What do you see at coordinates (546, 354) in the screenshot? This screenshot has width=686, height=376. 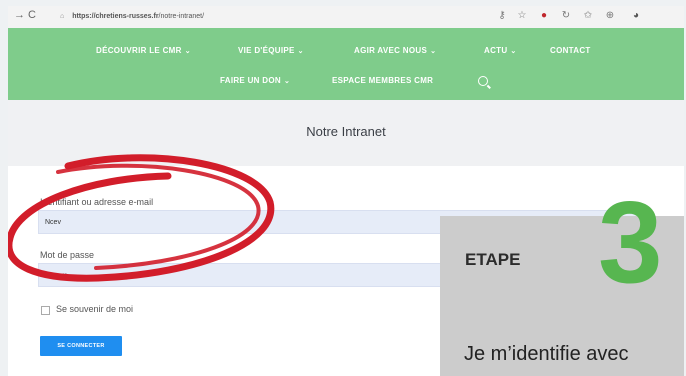 I see `step-text: Je m’identifie avec` at bounding box center [546, 354].